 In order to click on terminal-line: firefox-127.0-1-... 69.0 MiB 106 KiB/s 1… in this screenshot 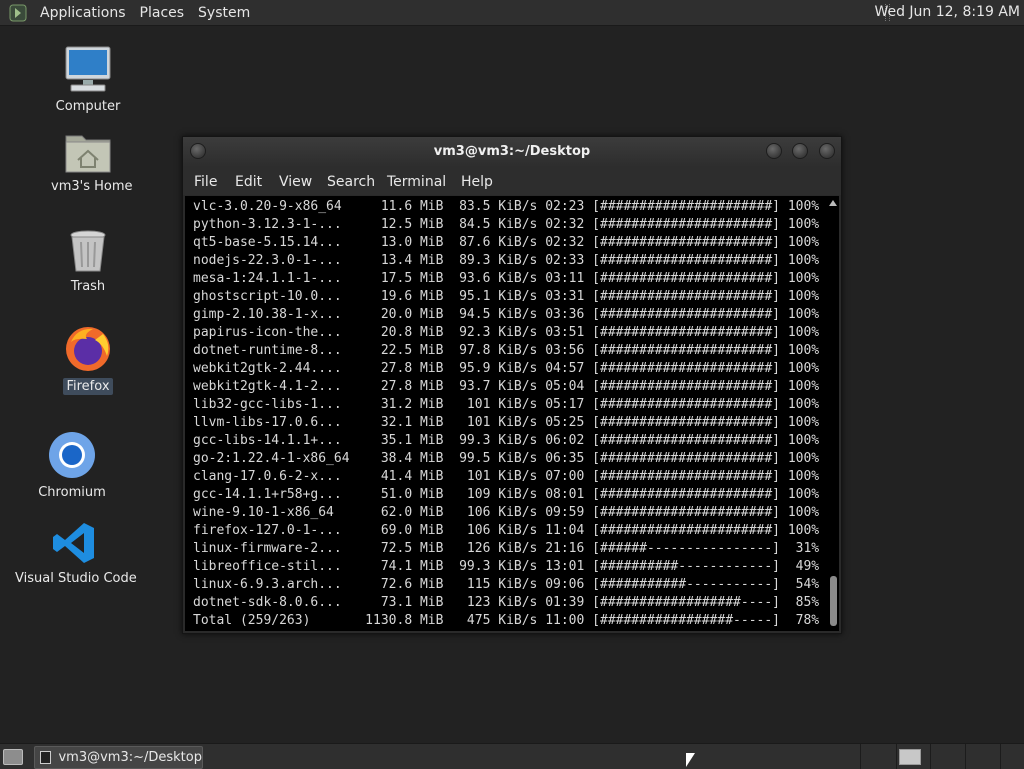, I will do `click(506, 530)`.